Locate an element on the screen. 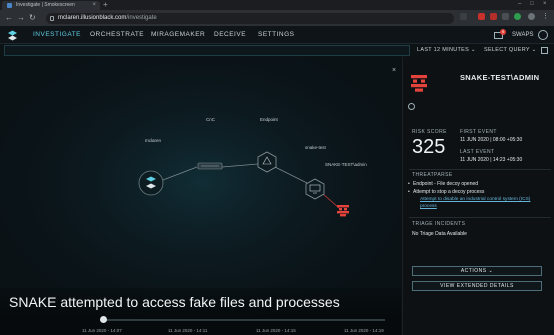  smokescreen-logo-icon is located at coordinates (12, 35).